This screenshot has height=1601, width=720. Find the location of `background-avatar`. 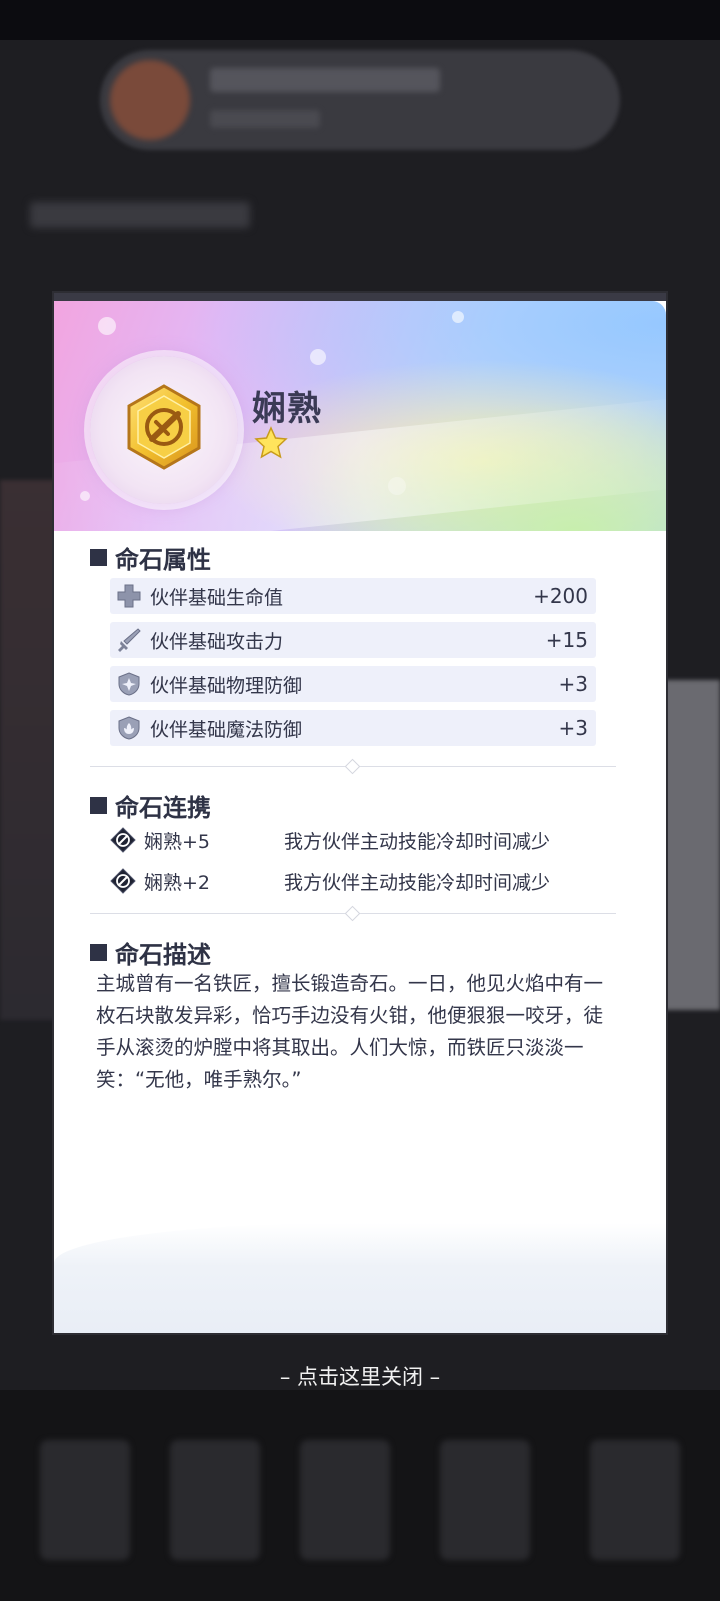

background-avatar is located at coordinates (150, 100).